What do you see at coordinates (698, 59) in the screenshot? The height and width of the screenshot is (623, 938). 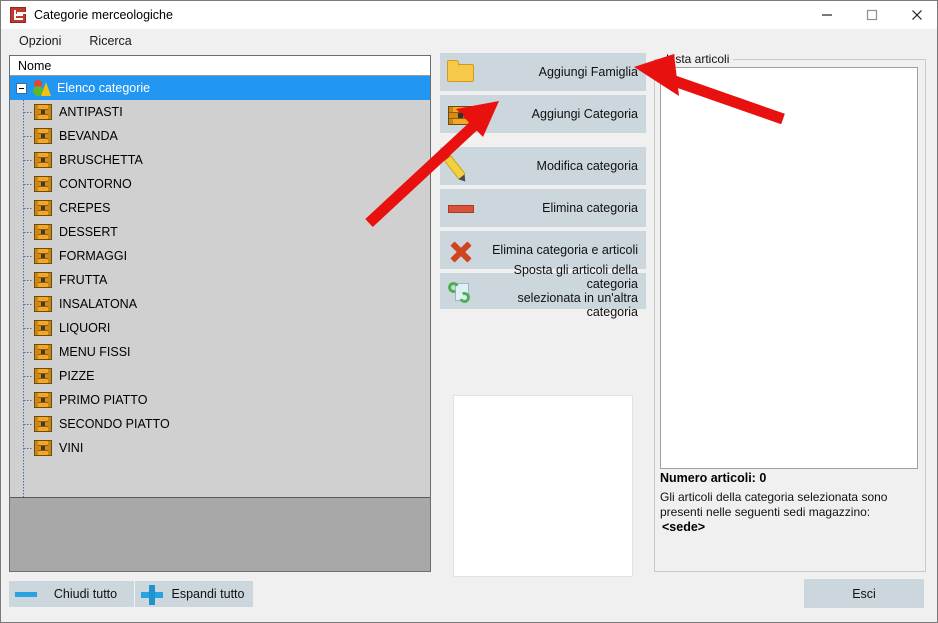 I see `lista-articoli-legend: Lista articoli` at bounding box center [698, 59].